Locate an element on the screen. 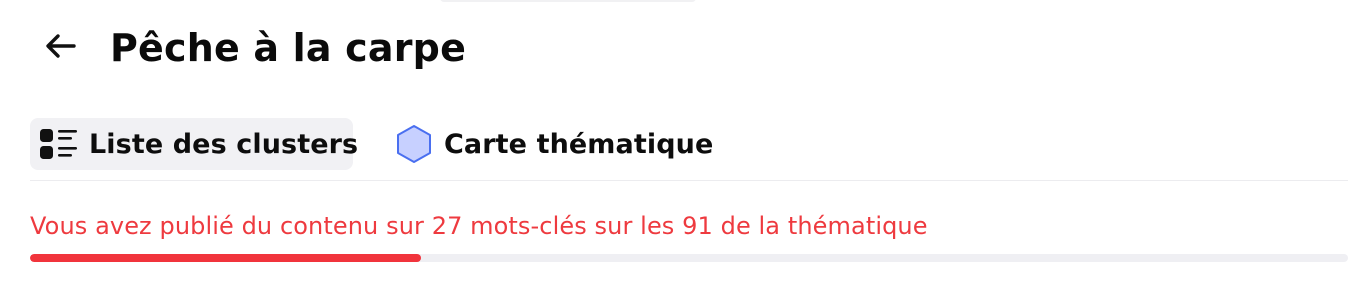 The image size is (1362, 292). arrow-left-icon is located at coordinates (60, 48).